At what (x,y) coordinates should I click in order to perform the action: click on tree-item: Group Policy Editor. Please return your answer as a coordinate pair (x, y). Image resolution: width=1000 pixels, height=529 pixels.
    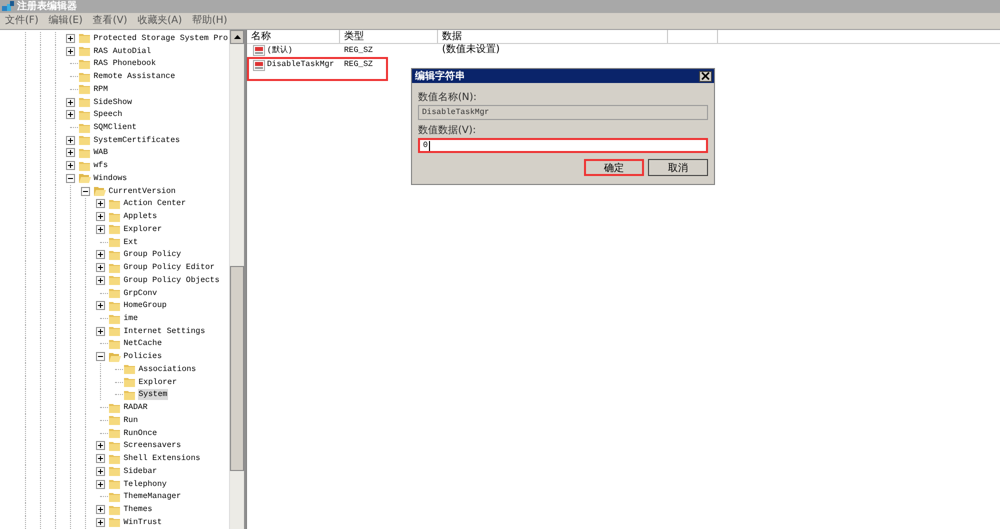
    Looking at the image, I should click on (169, 268).